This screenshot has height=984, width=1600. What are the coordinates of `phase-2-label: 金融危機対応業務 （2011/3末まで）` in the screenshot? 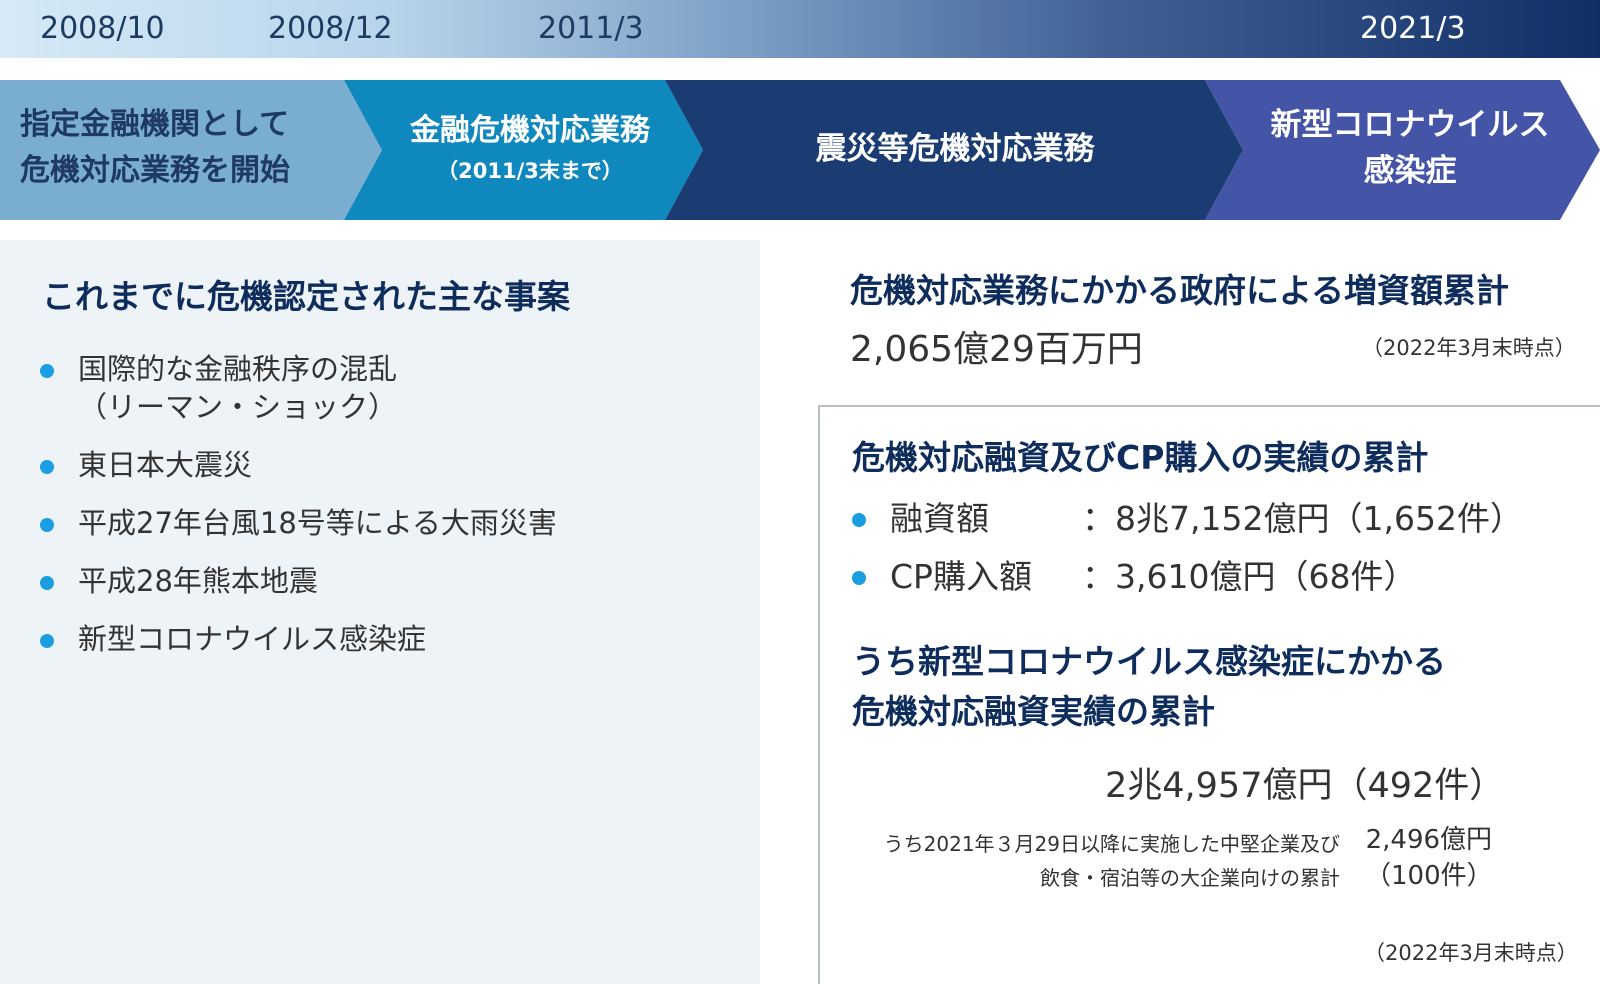 It's located at (530, 148).